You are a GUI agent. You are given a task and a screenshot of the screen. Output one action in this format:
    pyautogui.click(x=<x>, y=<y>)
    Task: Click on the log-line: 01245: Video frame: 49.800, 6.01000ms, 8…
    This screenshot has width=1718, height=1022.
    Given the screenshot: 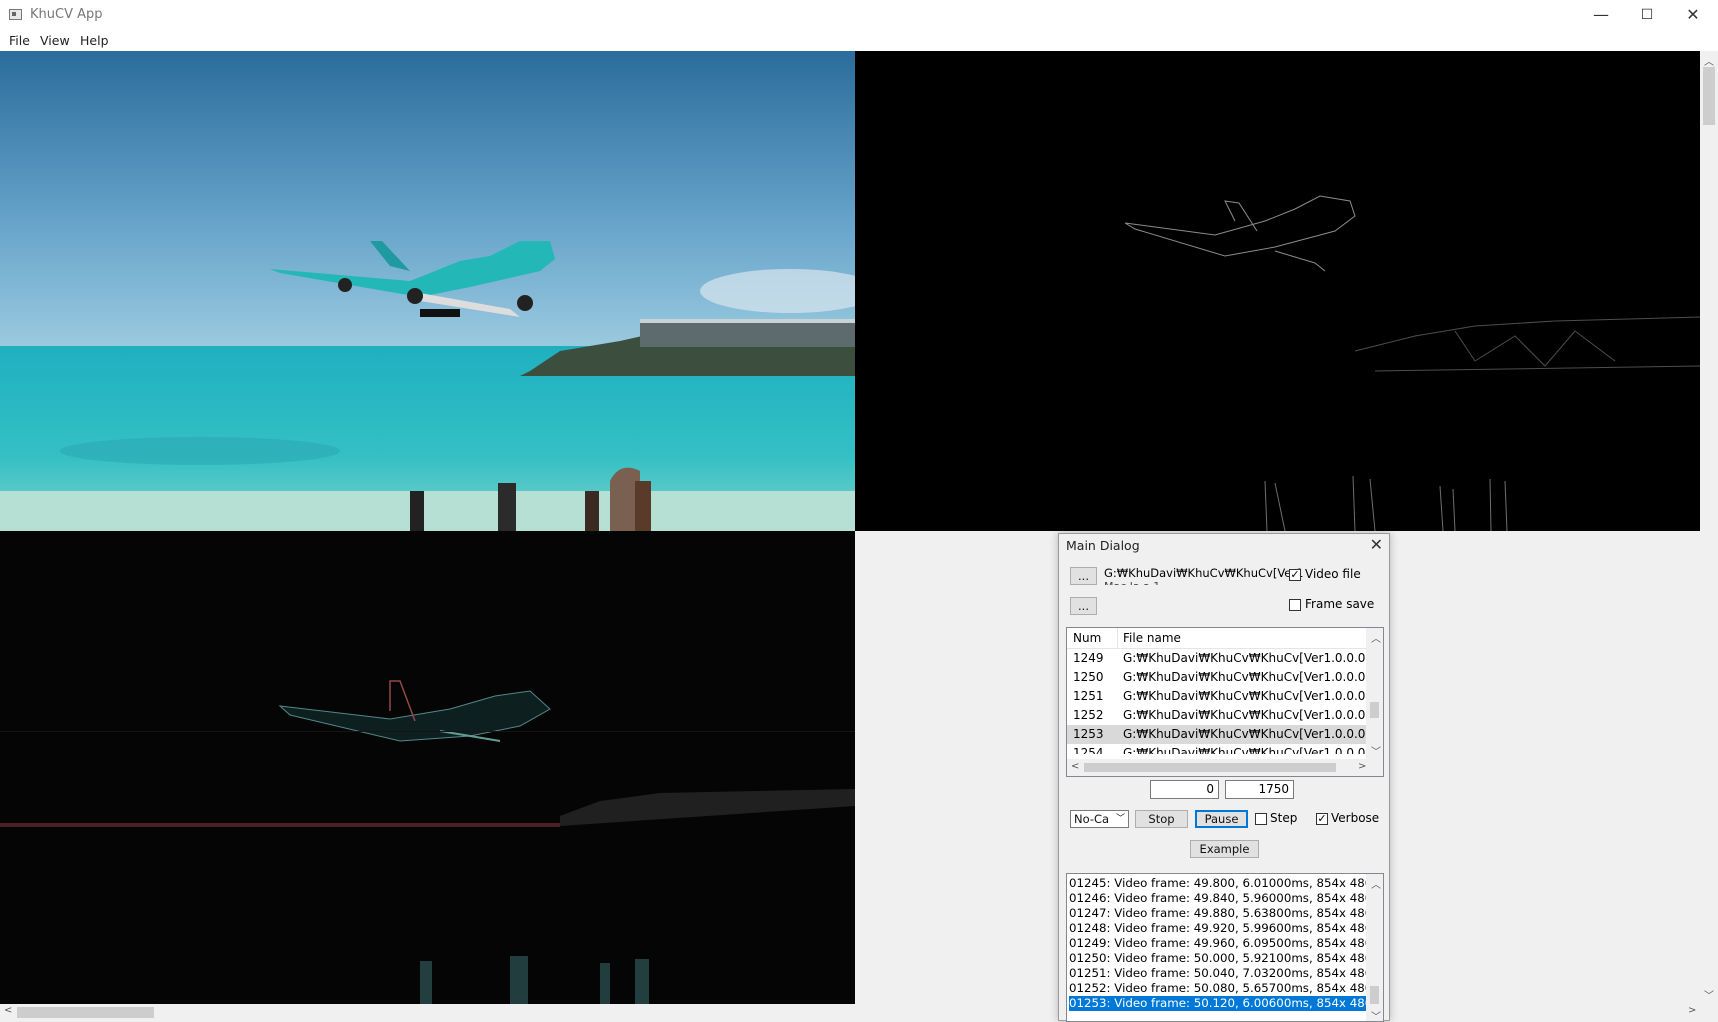 What is the action you would take?
    pyautogui.click(x=1218, y=883)
    